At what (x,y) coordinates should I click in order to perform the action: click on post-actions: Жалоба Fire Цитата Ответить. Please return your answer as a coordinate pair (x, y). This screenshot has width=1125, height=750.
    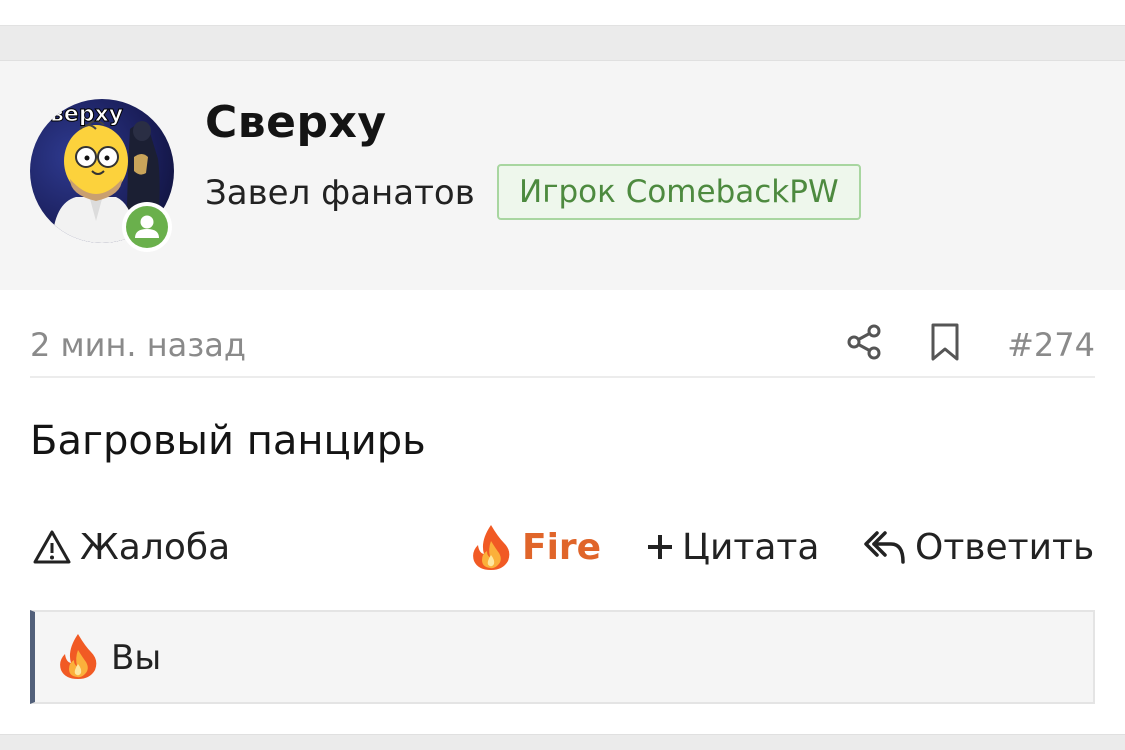
    Looking at the image, I should click on (562, 547).